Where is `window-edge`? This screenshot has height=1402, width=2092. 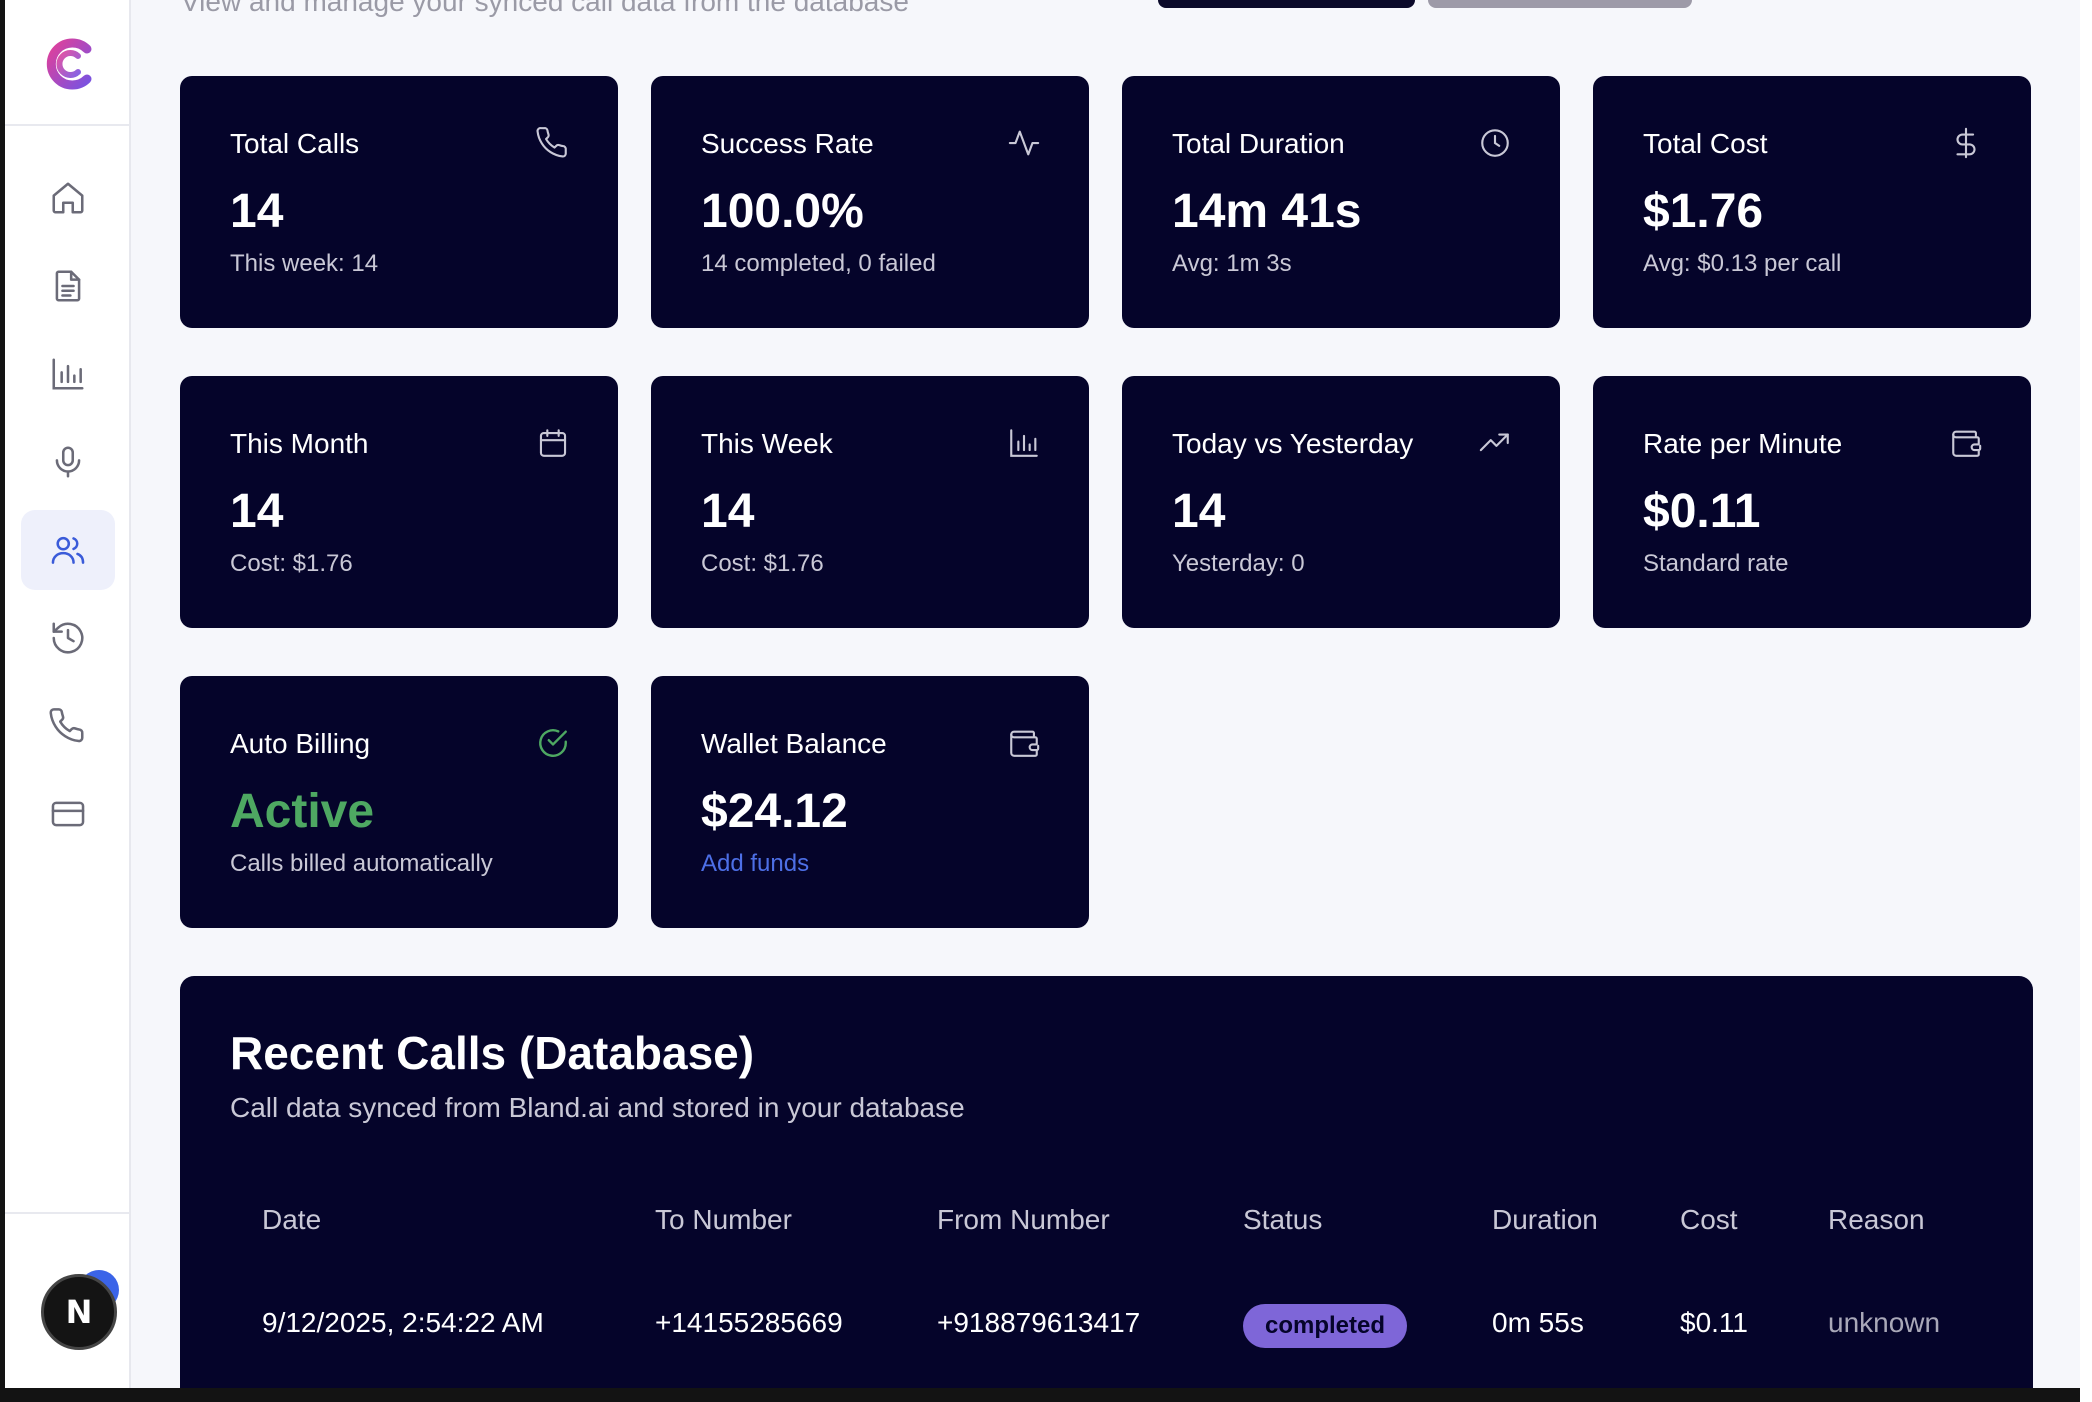 window-edge is located at coordinates (2086, 701).